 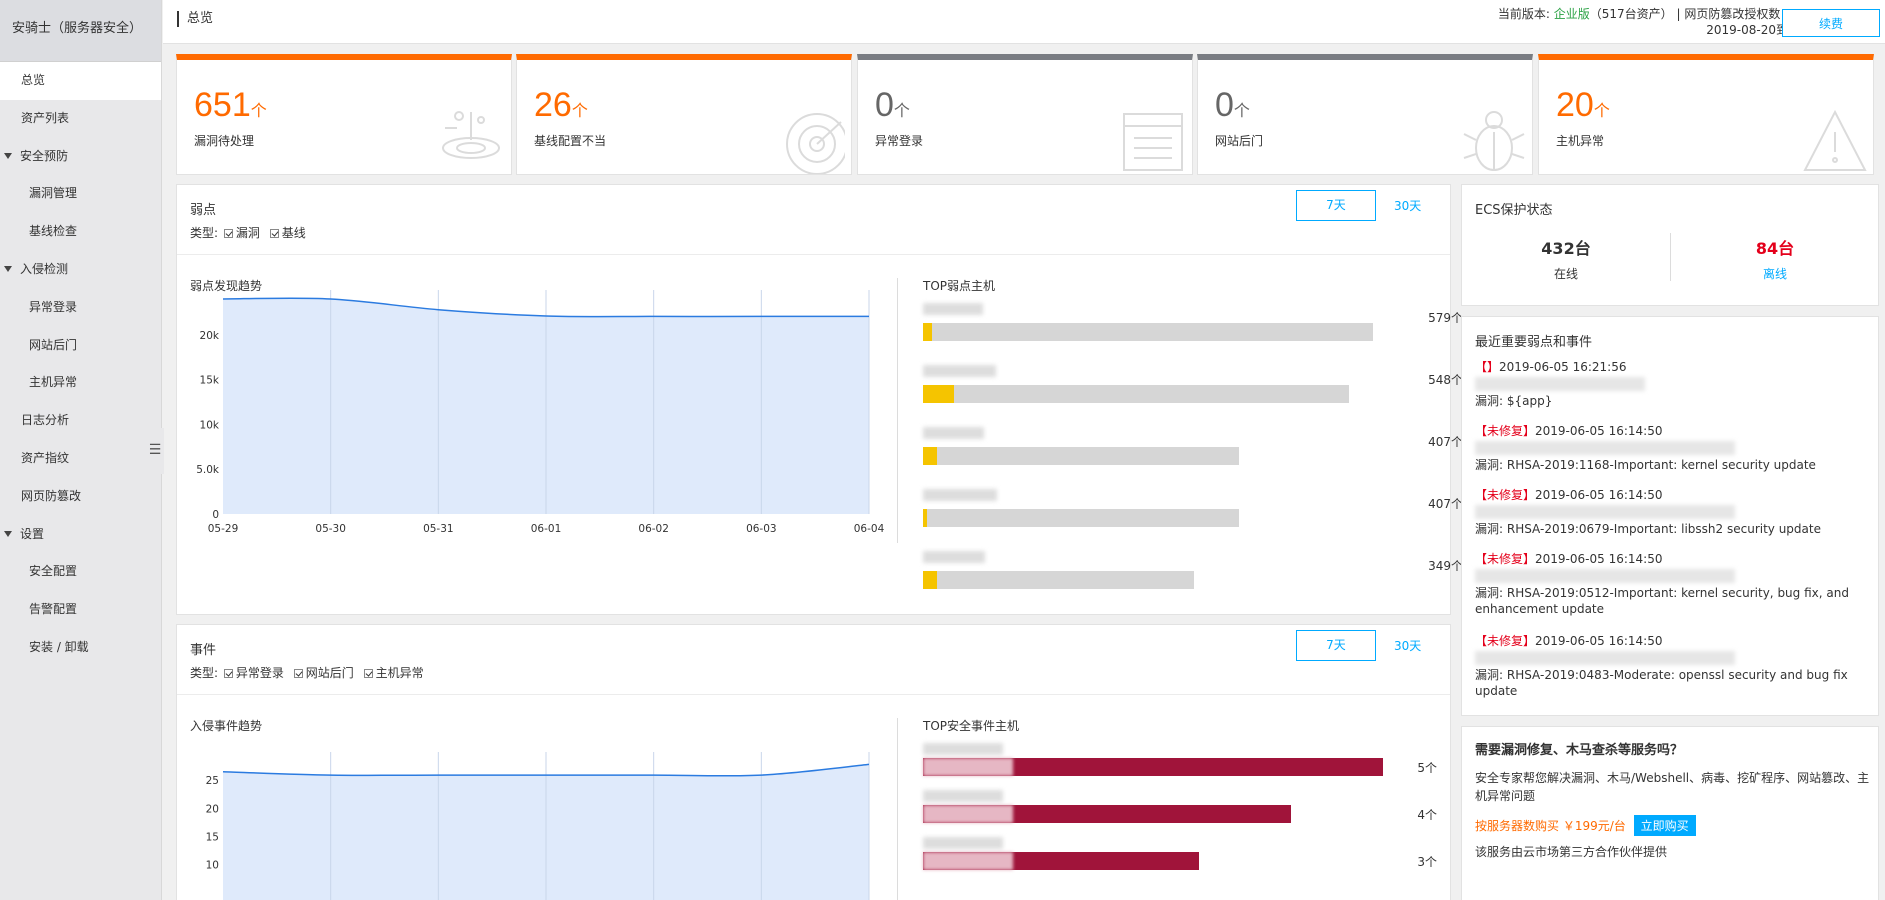 What do you see at coordinates (212, 809) in the screenshot?
I see `y-tick-label: 20` at bounding box center [212, 809].